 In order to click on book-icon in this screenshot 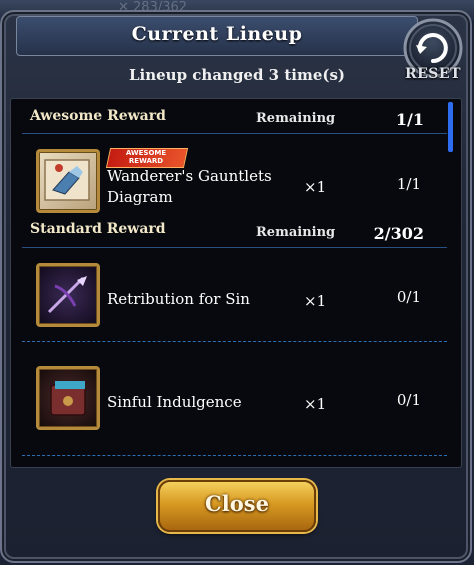, I will do `click(68, 398)`.